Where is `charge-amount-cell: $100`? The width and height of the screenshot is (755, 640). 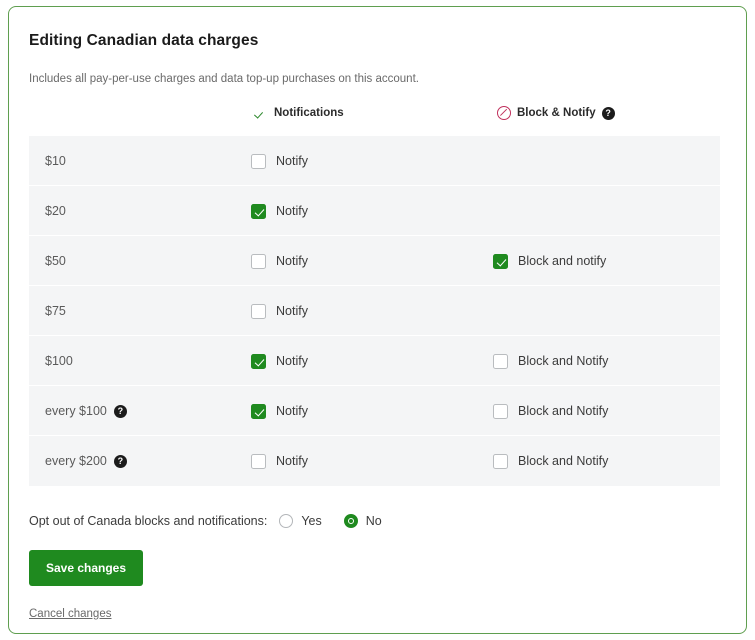 charge-amount-cell: $100 is located at coordinates (59, 361).